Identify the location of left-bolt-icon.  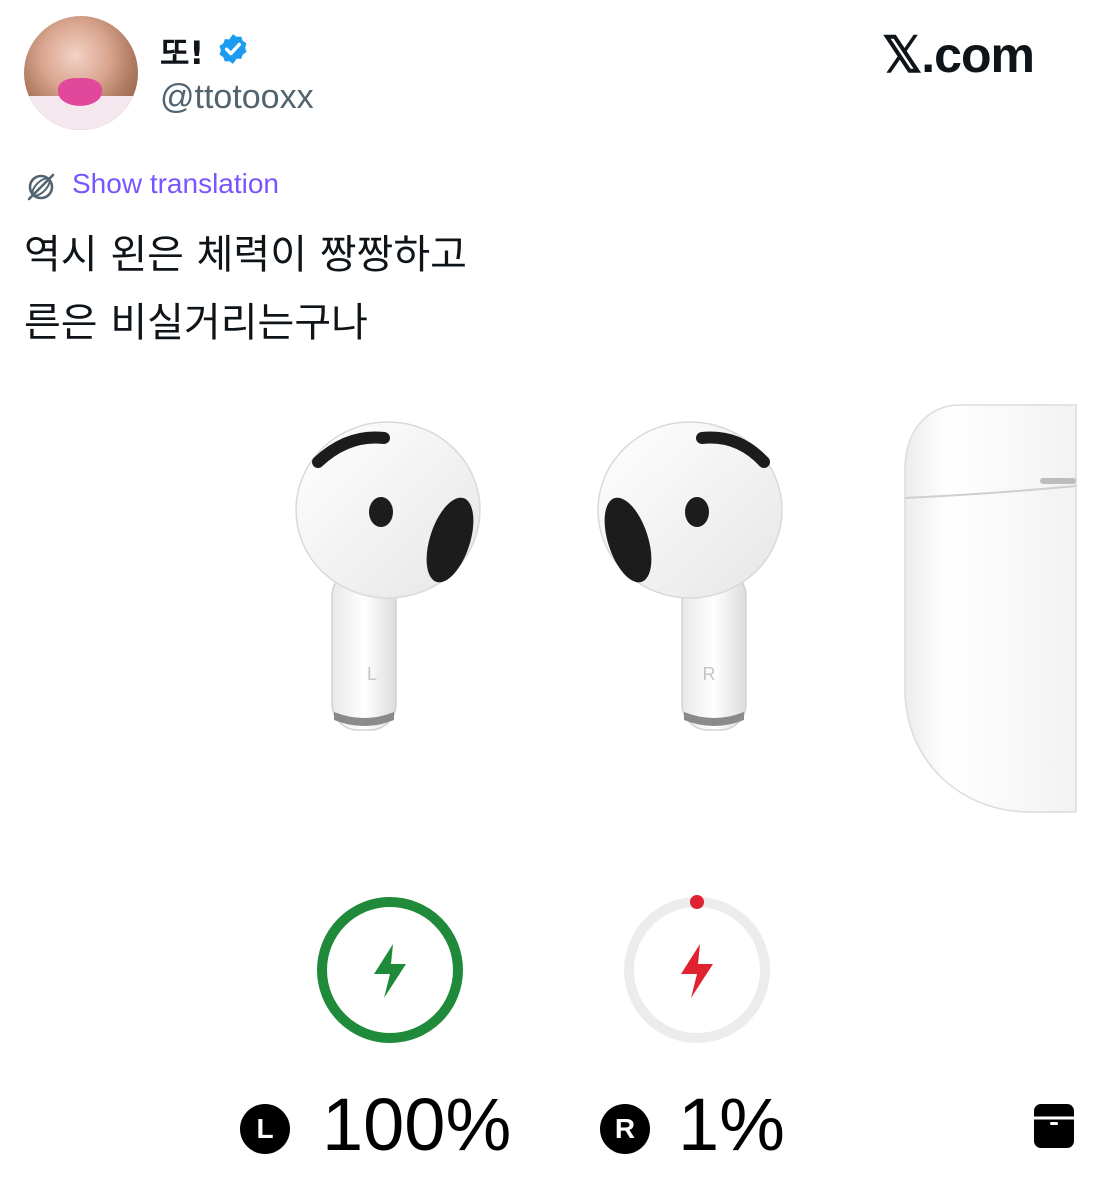
(390, 971).